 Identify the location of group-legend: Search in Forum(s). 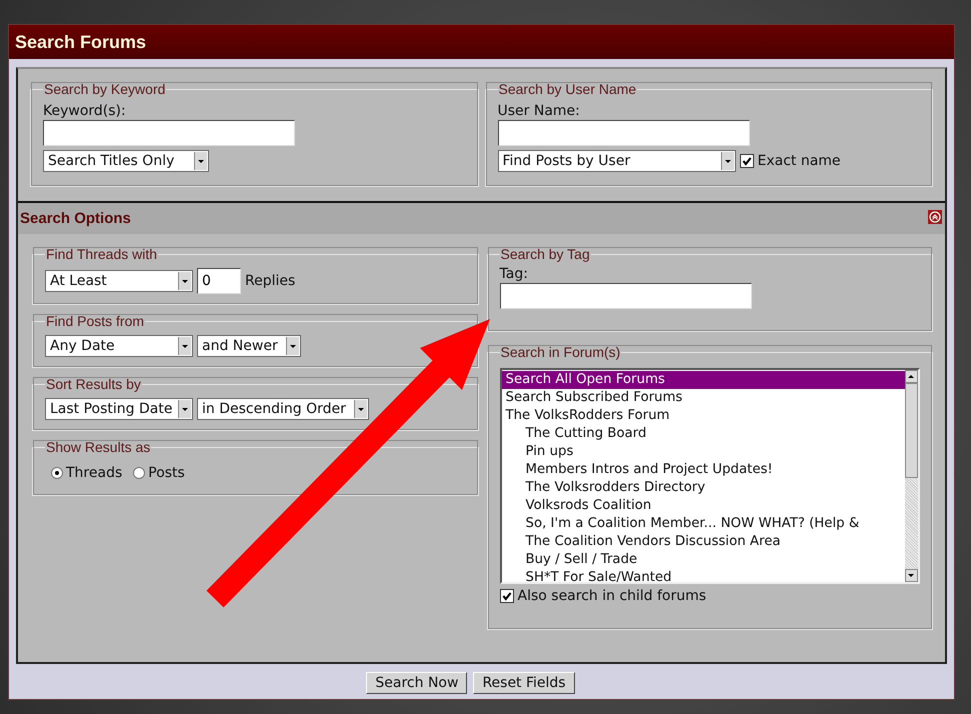
(561, 352).